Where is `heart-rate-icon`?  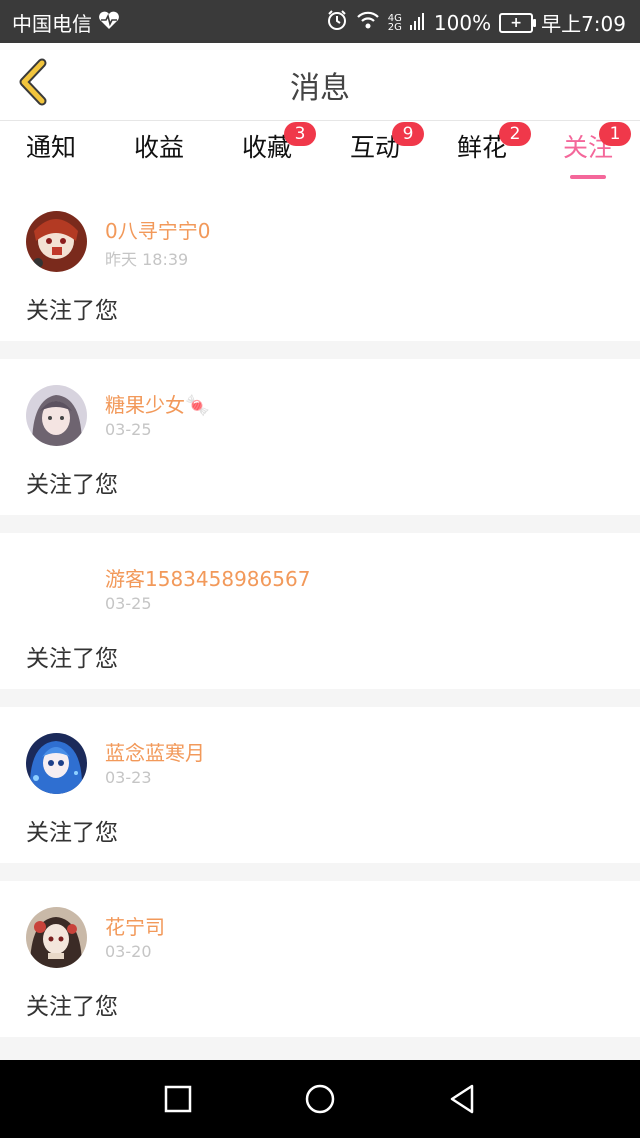 heart-rate-icon is located at coordinates (109, 22).